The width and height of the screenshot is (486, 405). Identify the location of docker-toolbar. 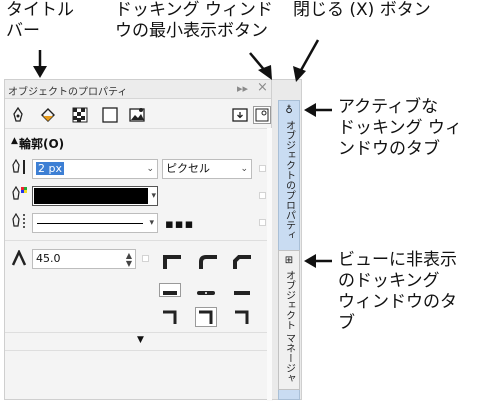
(138, 114).